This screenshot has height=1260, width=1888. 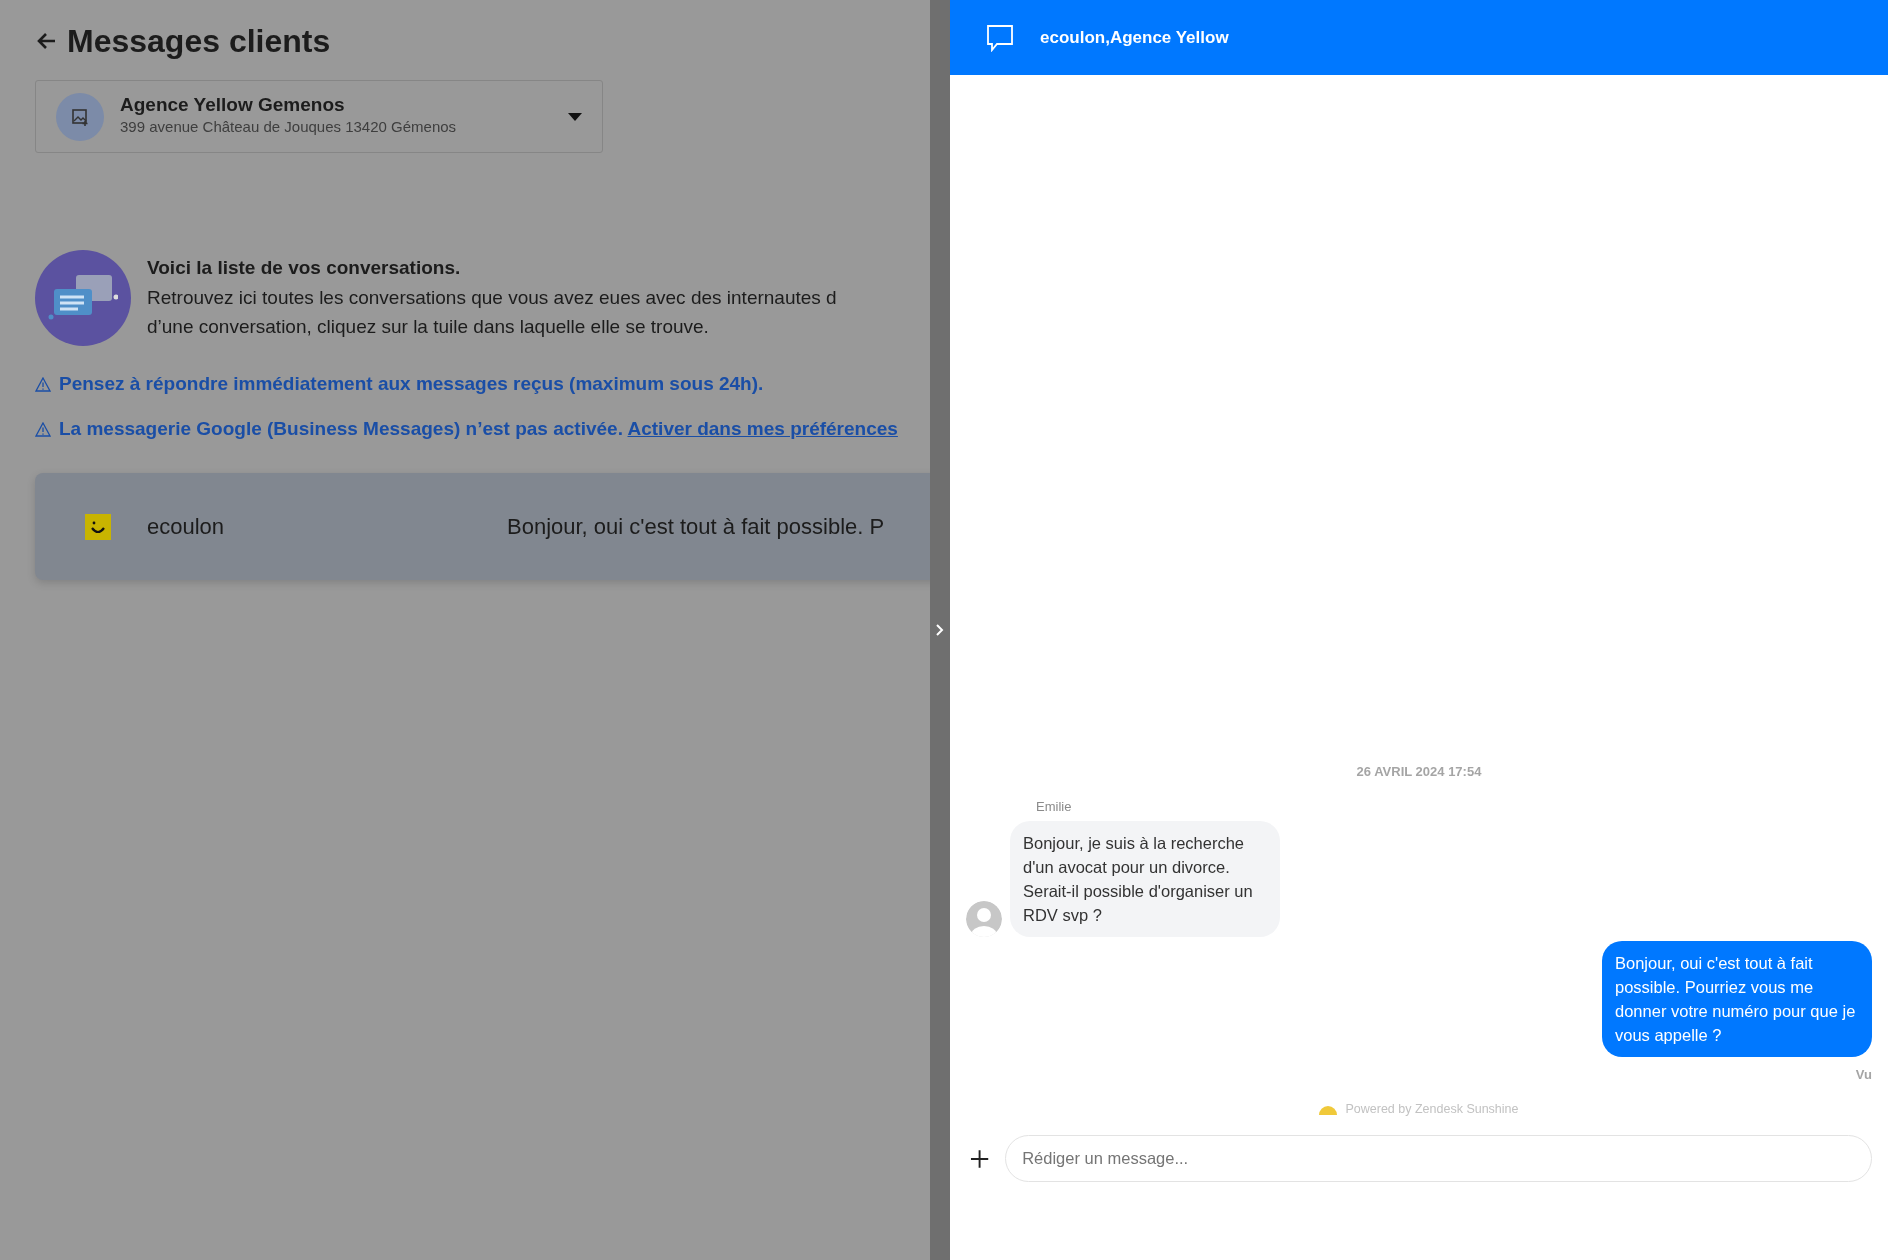 What do you see at coordinates (940, 630) in the screenshot?
I see `chevron-right-icon` at bounding box center [940, 630].